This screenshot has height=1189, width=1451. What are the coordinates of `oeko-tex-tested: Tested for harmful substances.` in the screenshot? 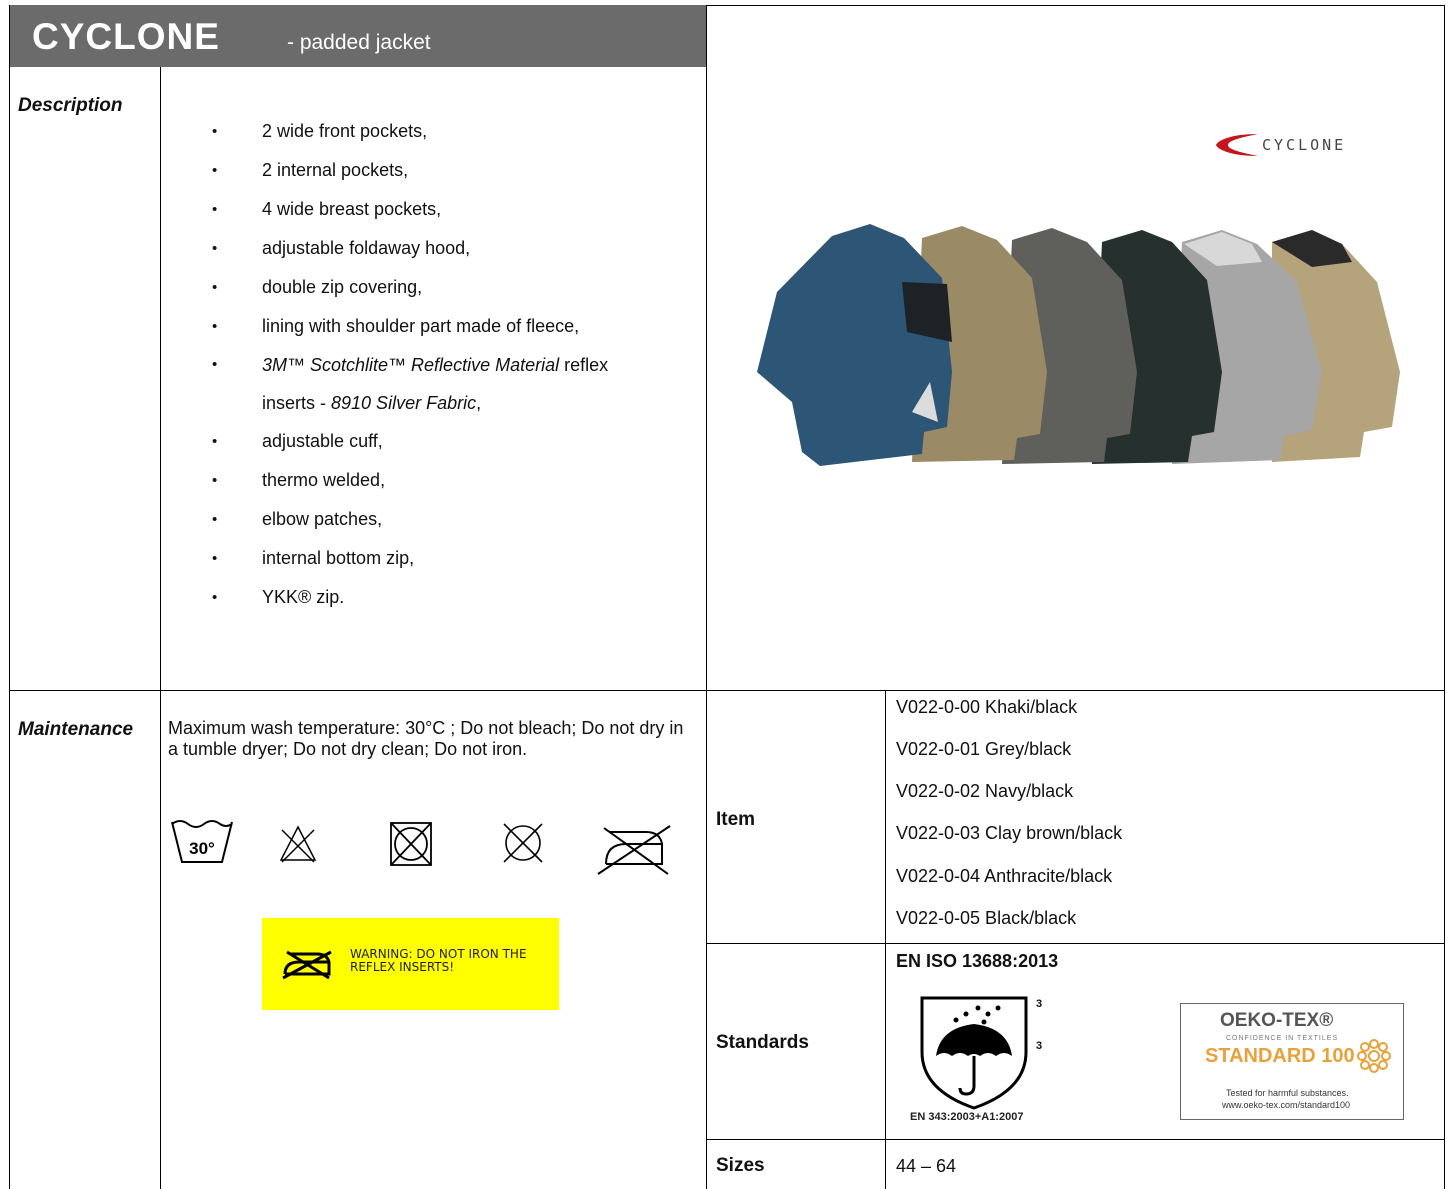 It's located at (1287, 1093).